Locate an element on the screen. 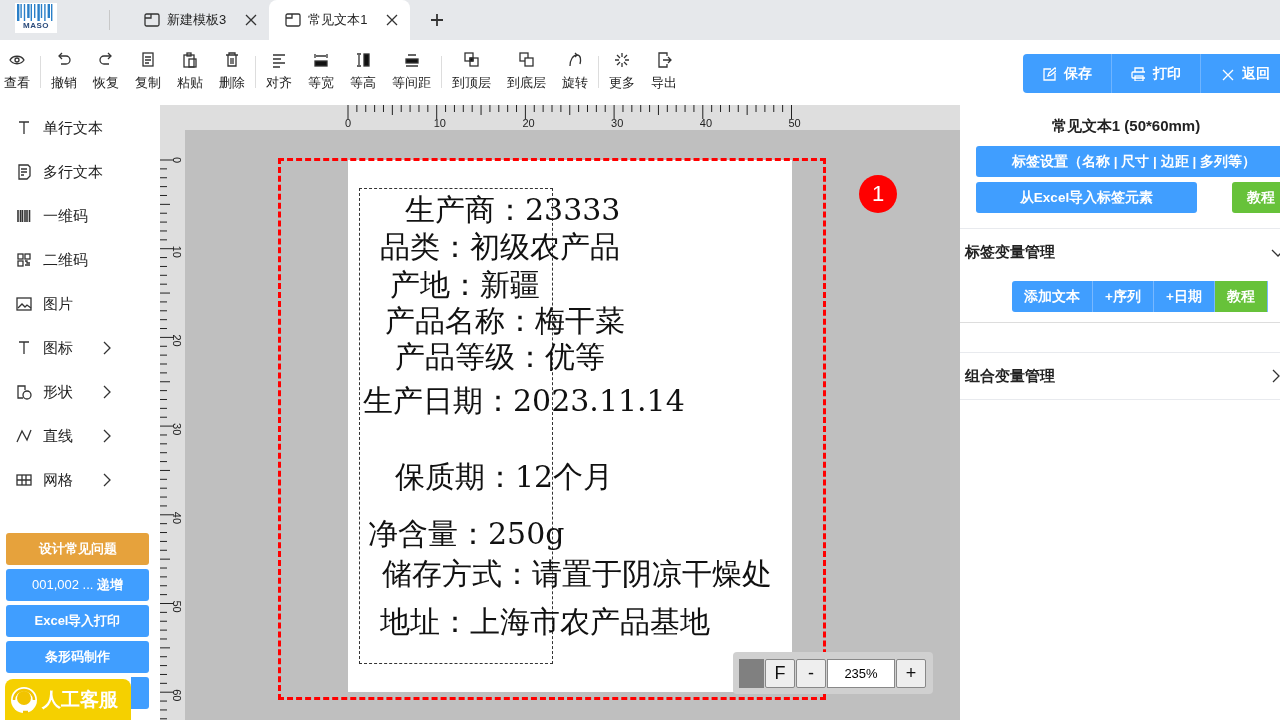 Image resolution: width=1280 pixels, height=720 pixels. label-text: 生产日期：2023.11.14 is located at coordinates (524, 401).